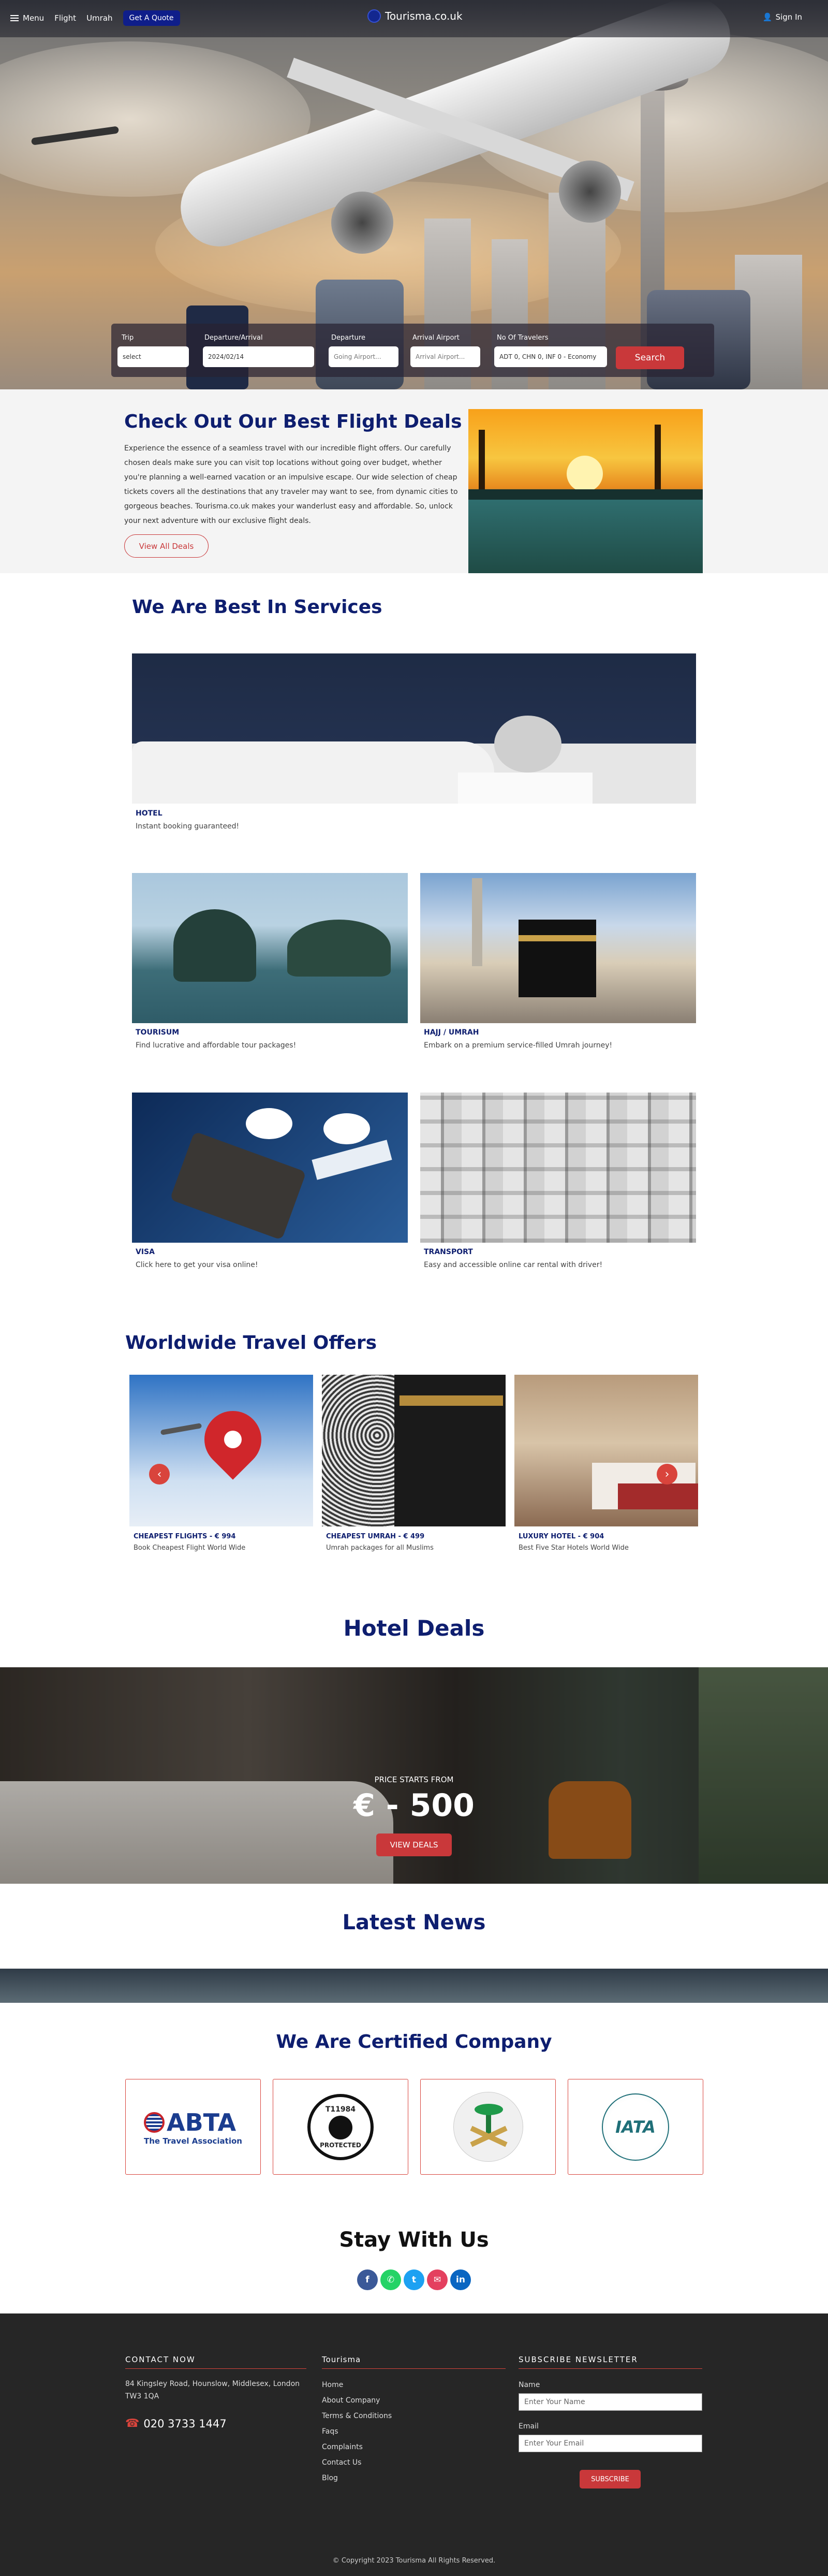  I want to click on newsletter-name-input: Enter Your Name, so click(610, 2402).